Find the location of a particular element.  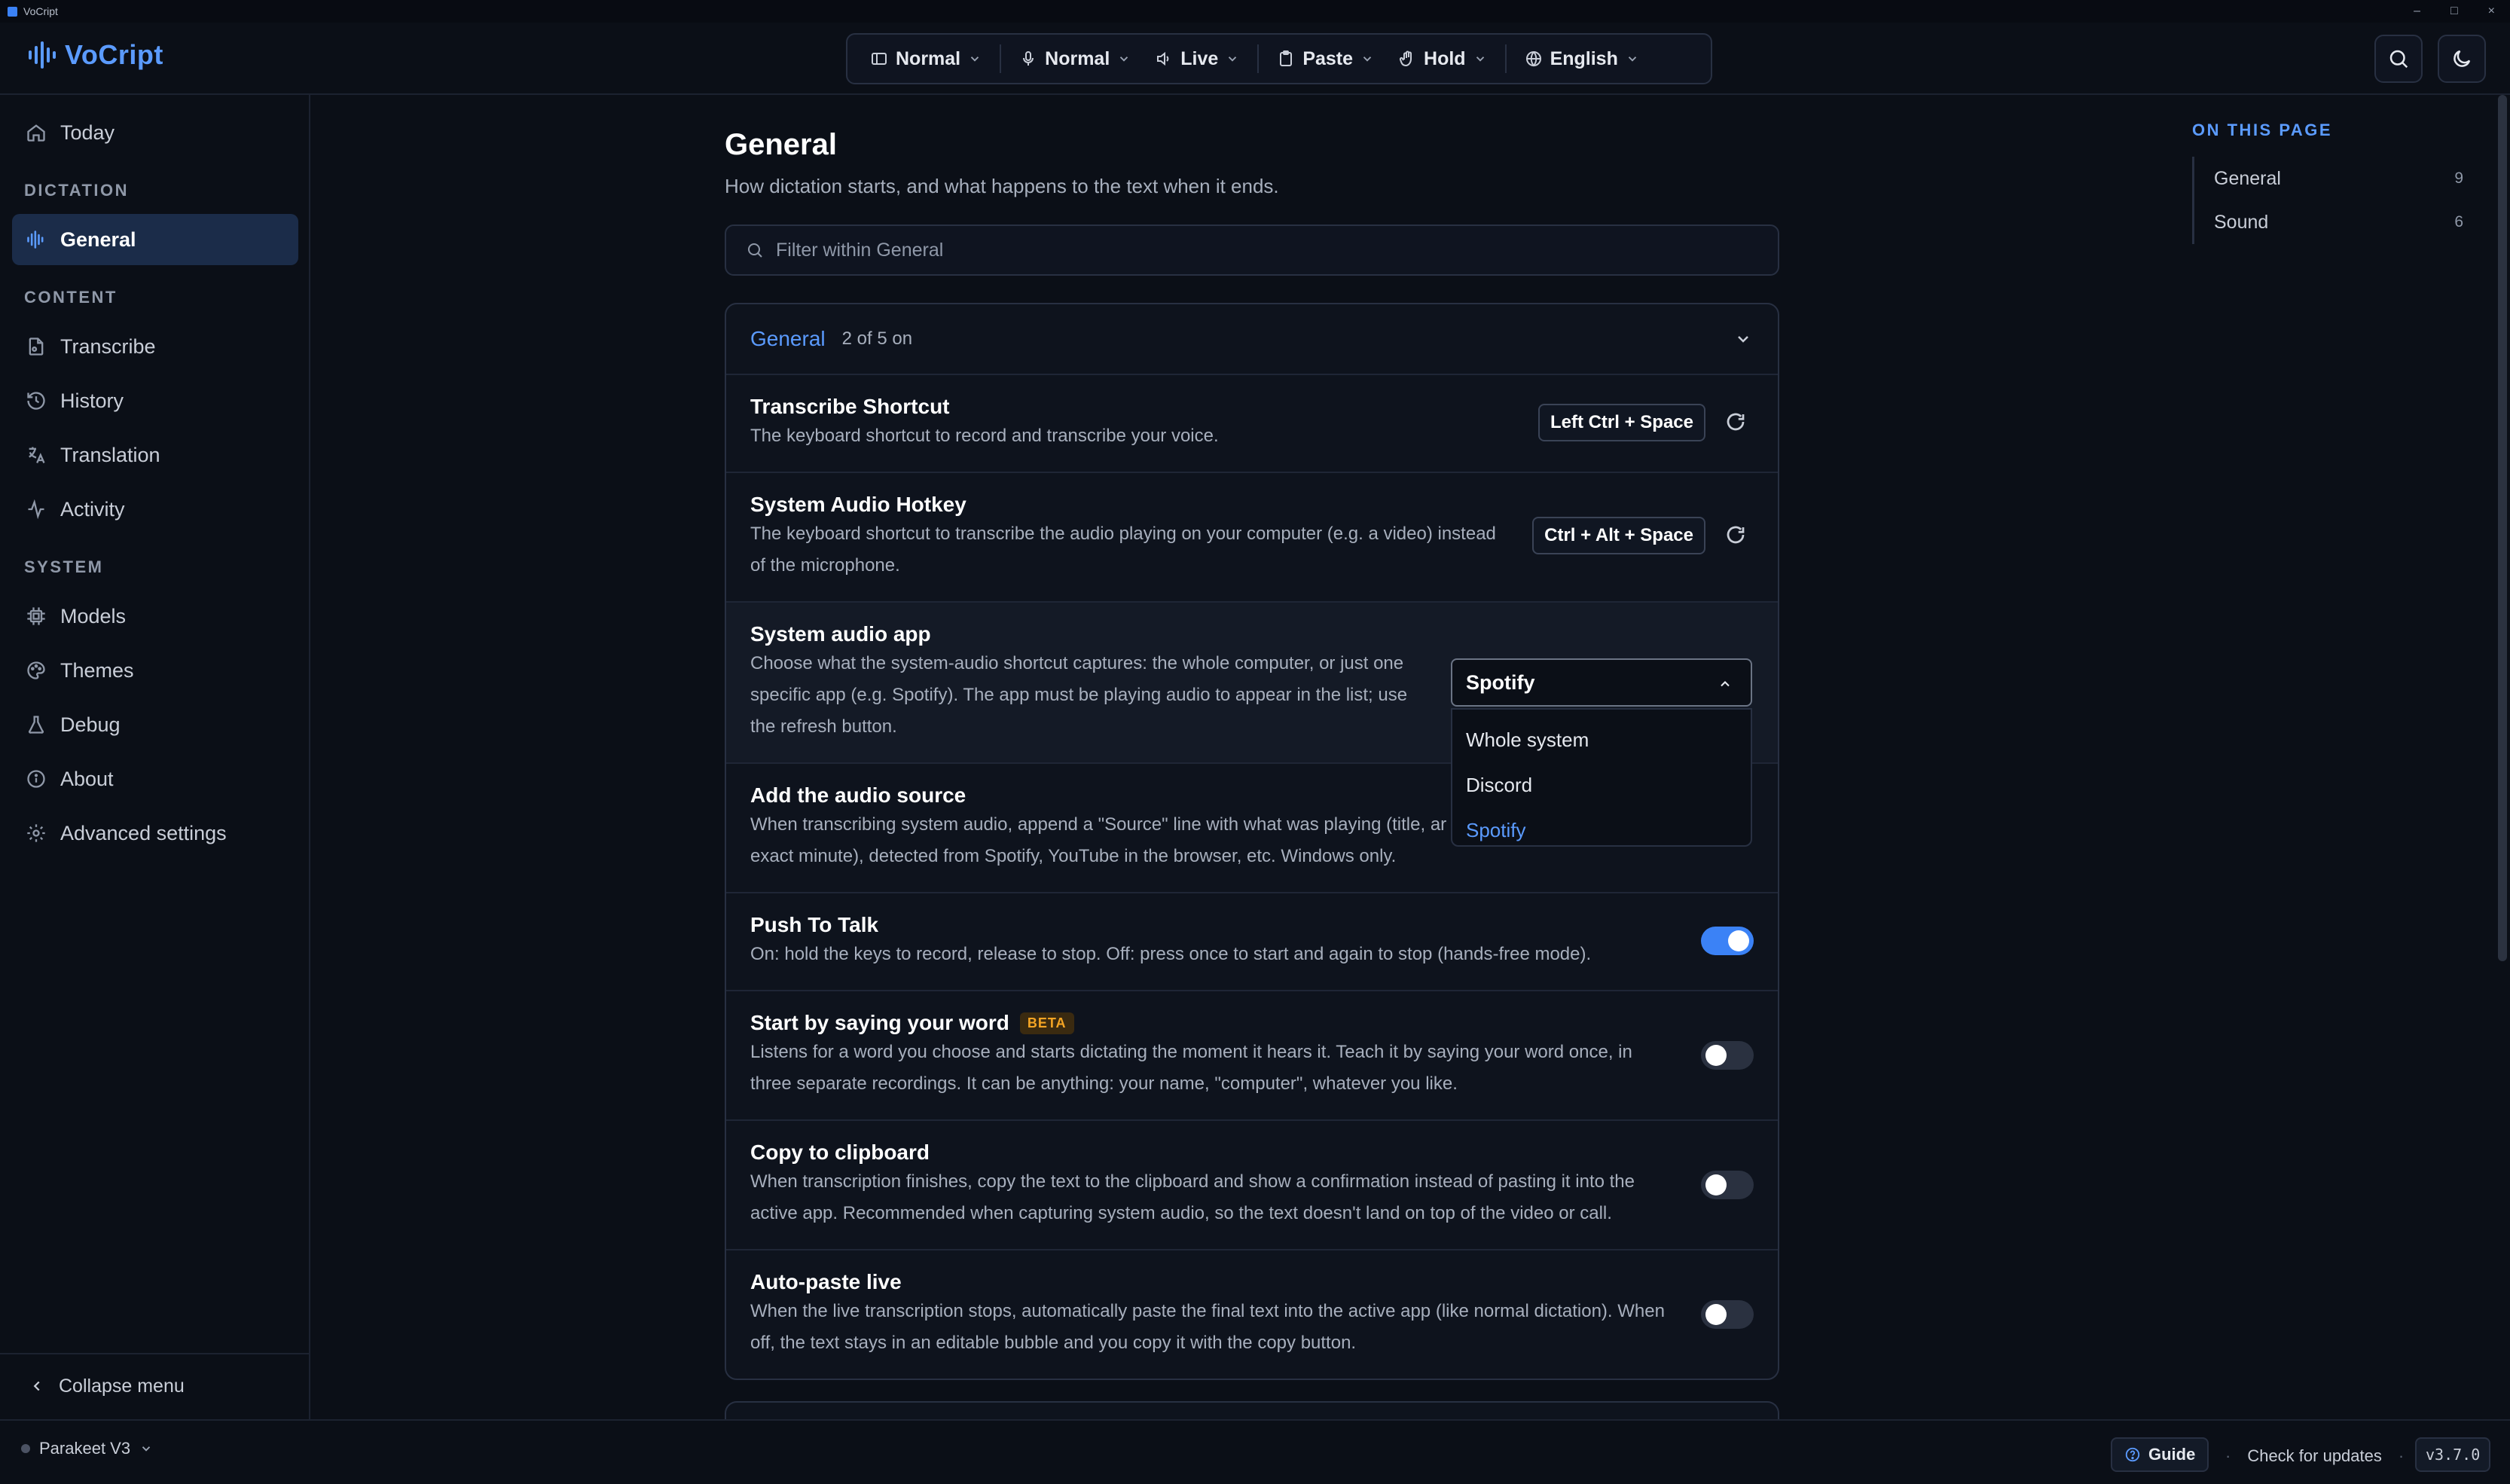

sidebar-item-label: Models is located at coordinates (94, 615).